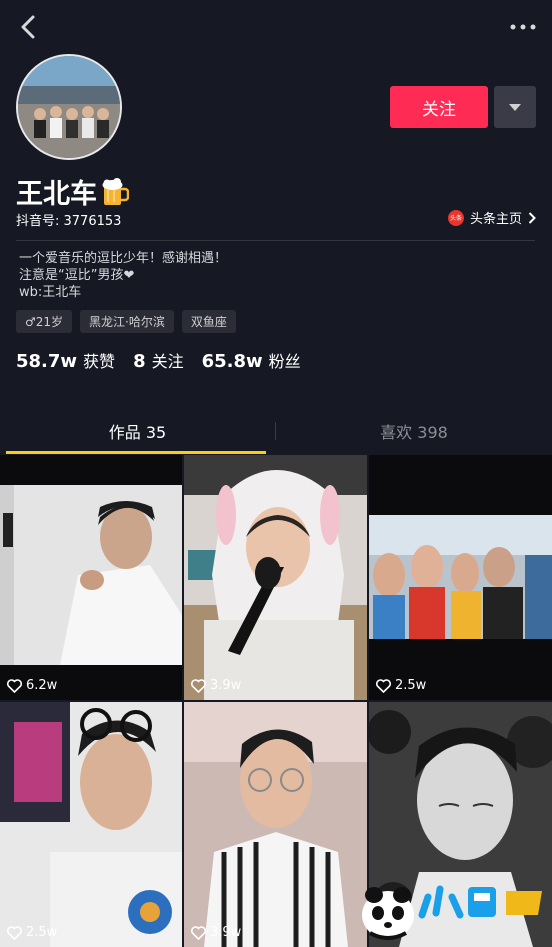  Describe the element at coordinates (42, 685) in the screenshot. I see `video-like-count-text: 6.2w` at that location.